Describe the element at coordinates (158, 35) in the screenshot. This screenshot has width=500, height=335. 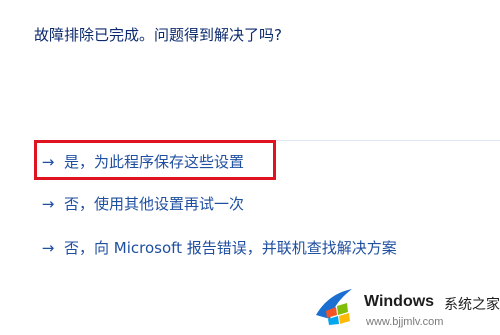
I see `page-title: 故障排除已完成。问题得到解决了吗?` at that location.